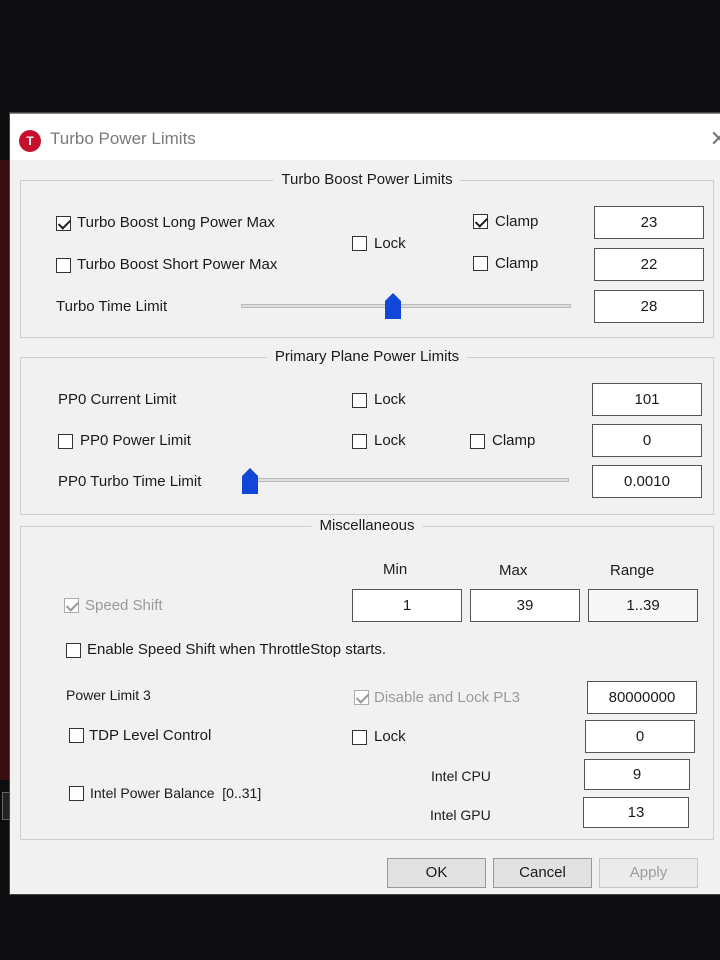  What do you see at coordinates (76, 793) in the screenshot?
I see `intel-power-balance-checkbox` at bounding box center [76, 793].